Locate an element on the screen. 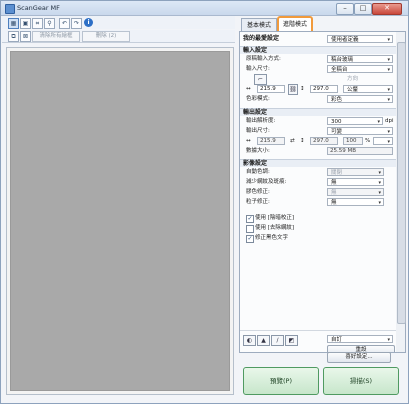 The height and width of the screenshot is (404, 409). direction-label: 方向 is located at coordinates (353, 79).